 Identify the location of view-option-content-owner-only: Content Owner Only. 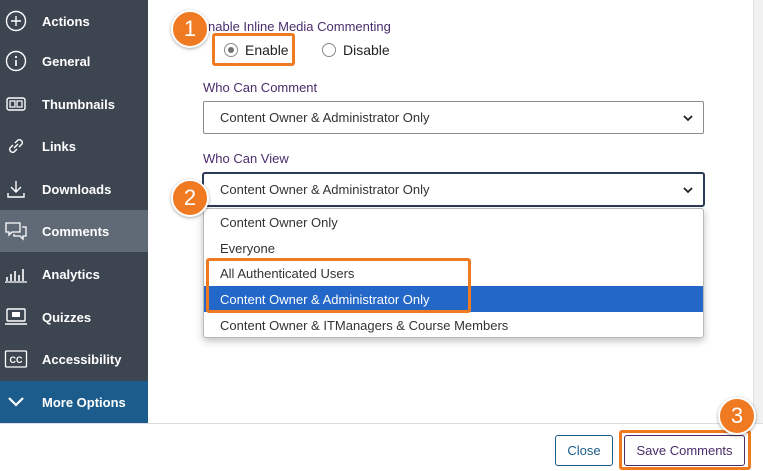
(453, 222).